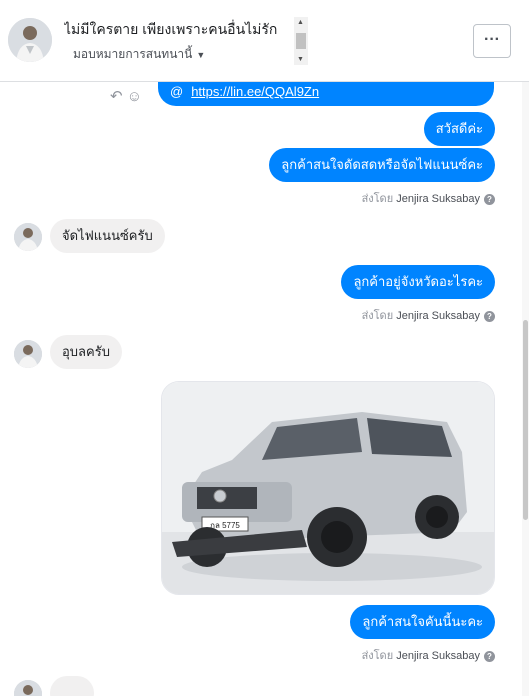  What do you see at coordinates (382, 165) in the screenshot?
I see `outgoing-message: ลูกค้าสนใจดัดสดหรือจัดไฟแนนซ์คะ` at bounding box center [382, 165].